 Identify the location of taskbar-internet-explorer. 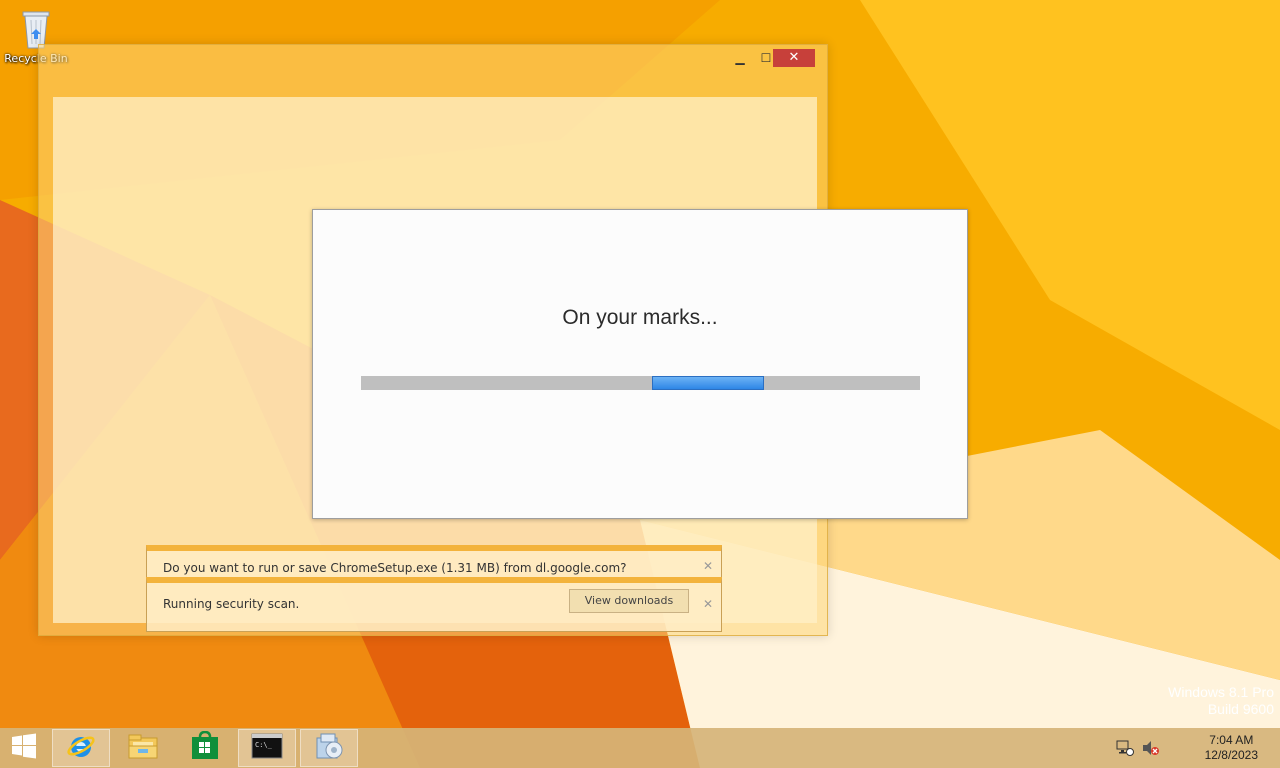
(81, 748).